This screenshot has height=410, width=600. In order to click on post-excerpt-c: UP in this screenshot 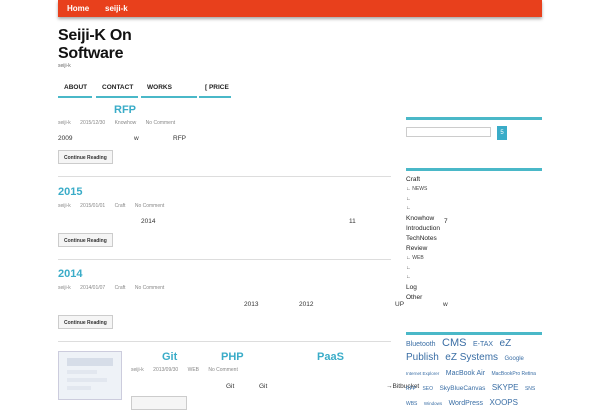, I will do `click(400, 304)`.